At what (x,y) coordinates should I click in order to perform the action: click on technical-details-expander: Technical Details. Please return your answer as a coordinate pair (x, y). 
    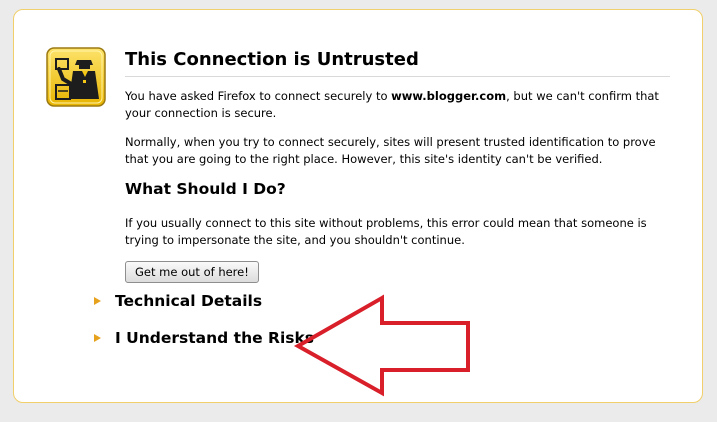
    Looking at the image, I should click on (178, 301).